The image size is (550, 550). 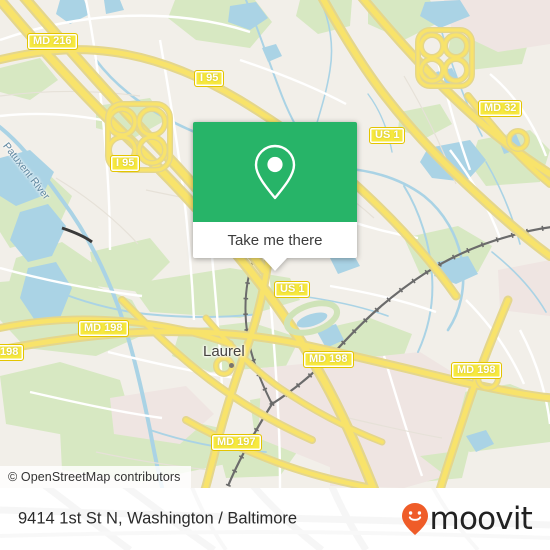 What do you see at coordinates (481, 518) in the screenshot?
I see `moovit-wordmark: moovit` at bounding box center [481, 518].